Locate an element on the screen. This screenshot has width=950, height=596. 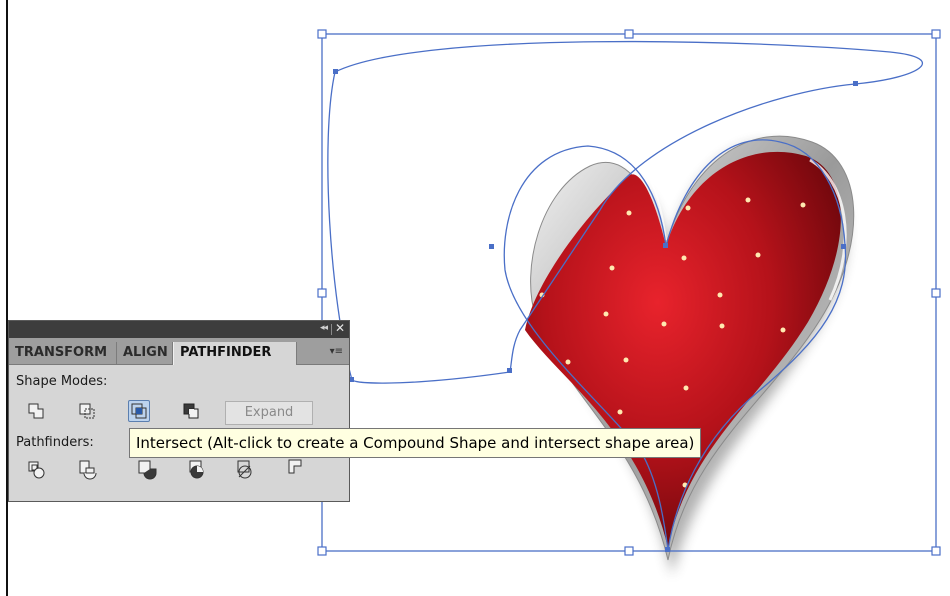
trim-icon is located at coordinates (88, 470).